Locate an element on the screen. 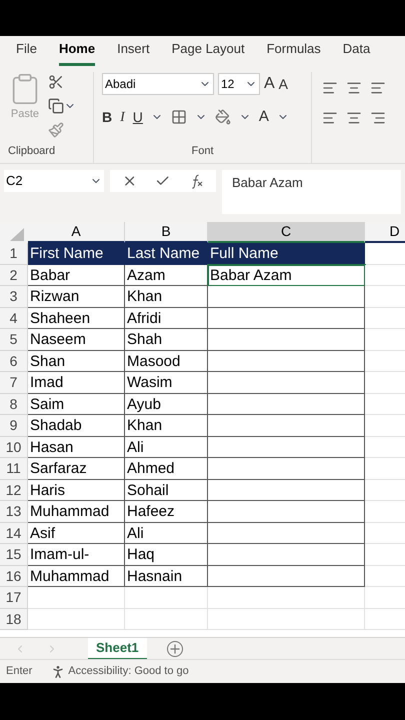 The height and width of the screenshot is (720, 405). table-cell: Naseem is located at coordinates (76, 339).